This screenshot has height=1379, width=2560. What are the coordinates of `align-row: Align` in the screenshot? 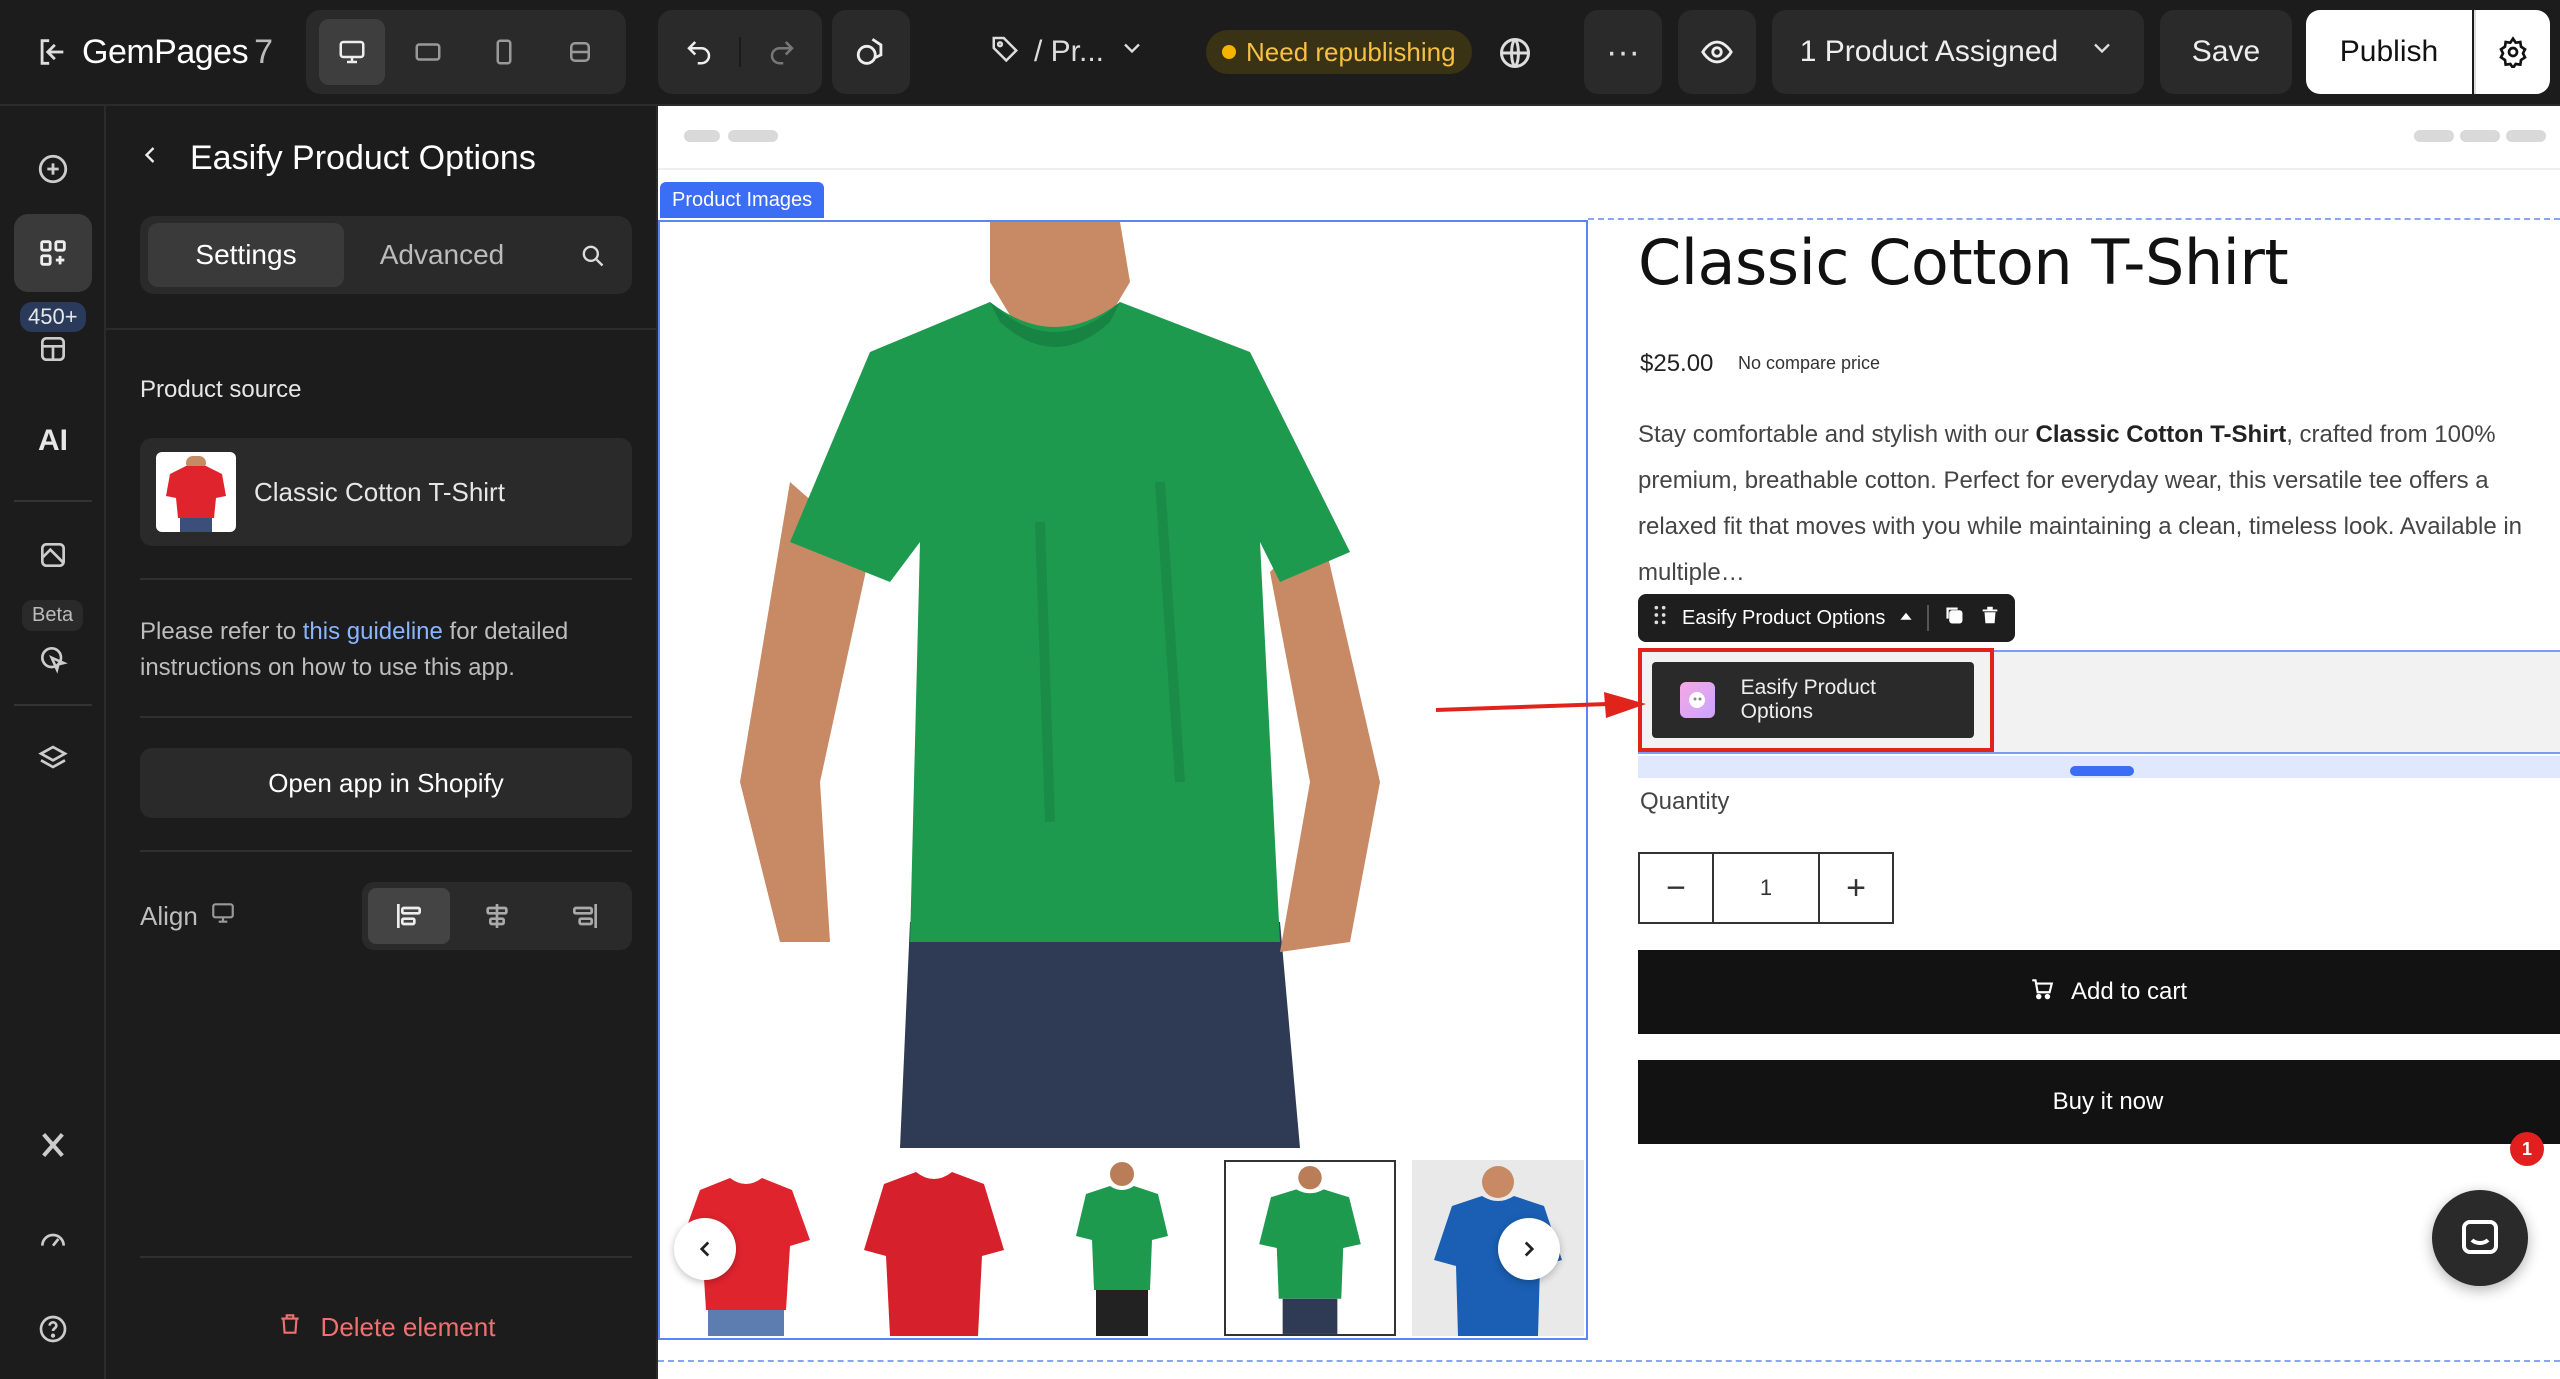 It's located at (386, 916).